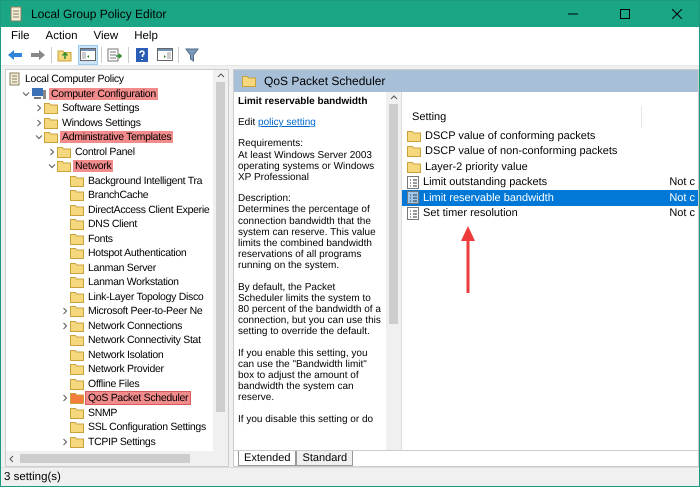  What do you see at coordinates (192, 55) in the screenshot?
I see `filter-icon` at bounding box center [192, 55].